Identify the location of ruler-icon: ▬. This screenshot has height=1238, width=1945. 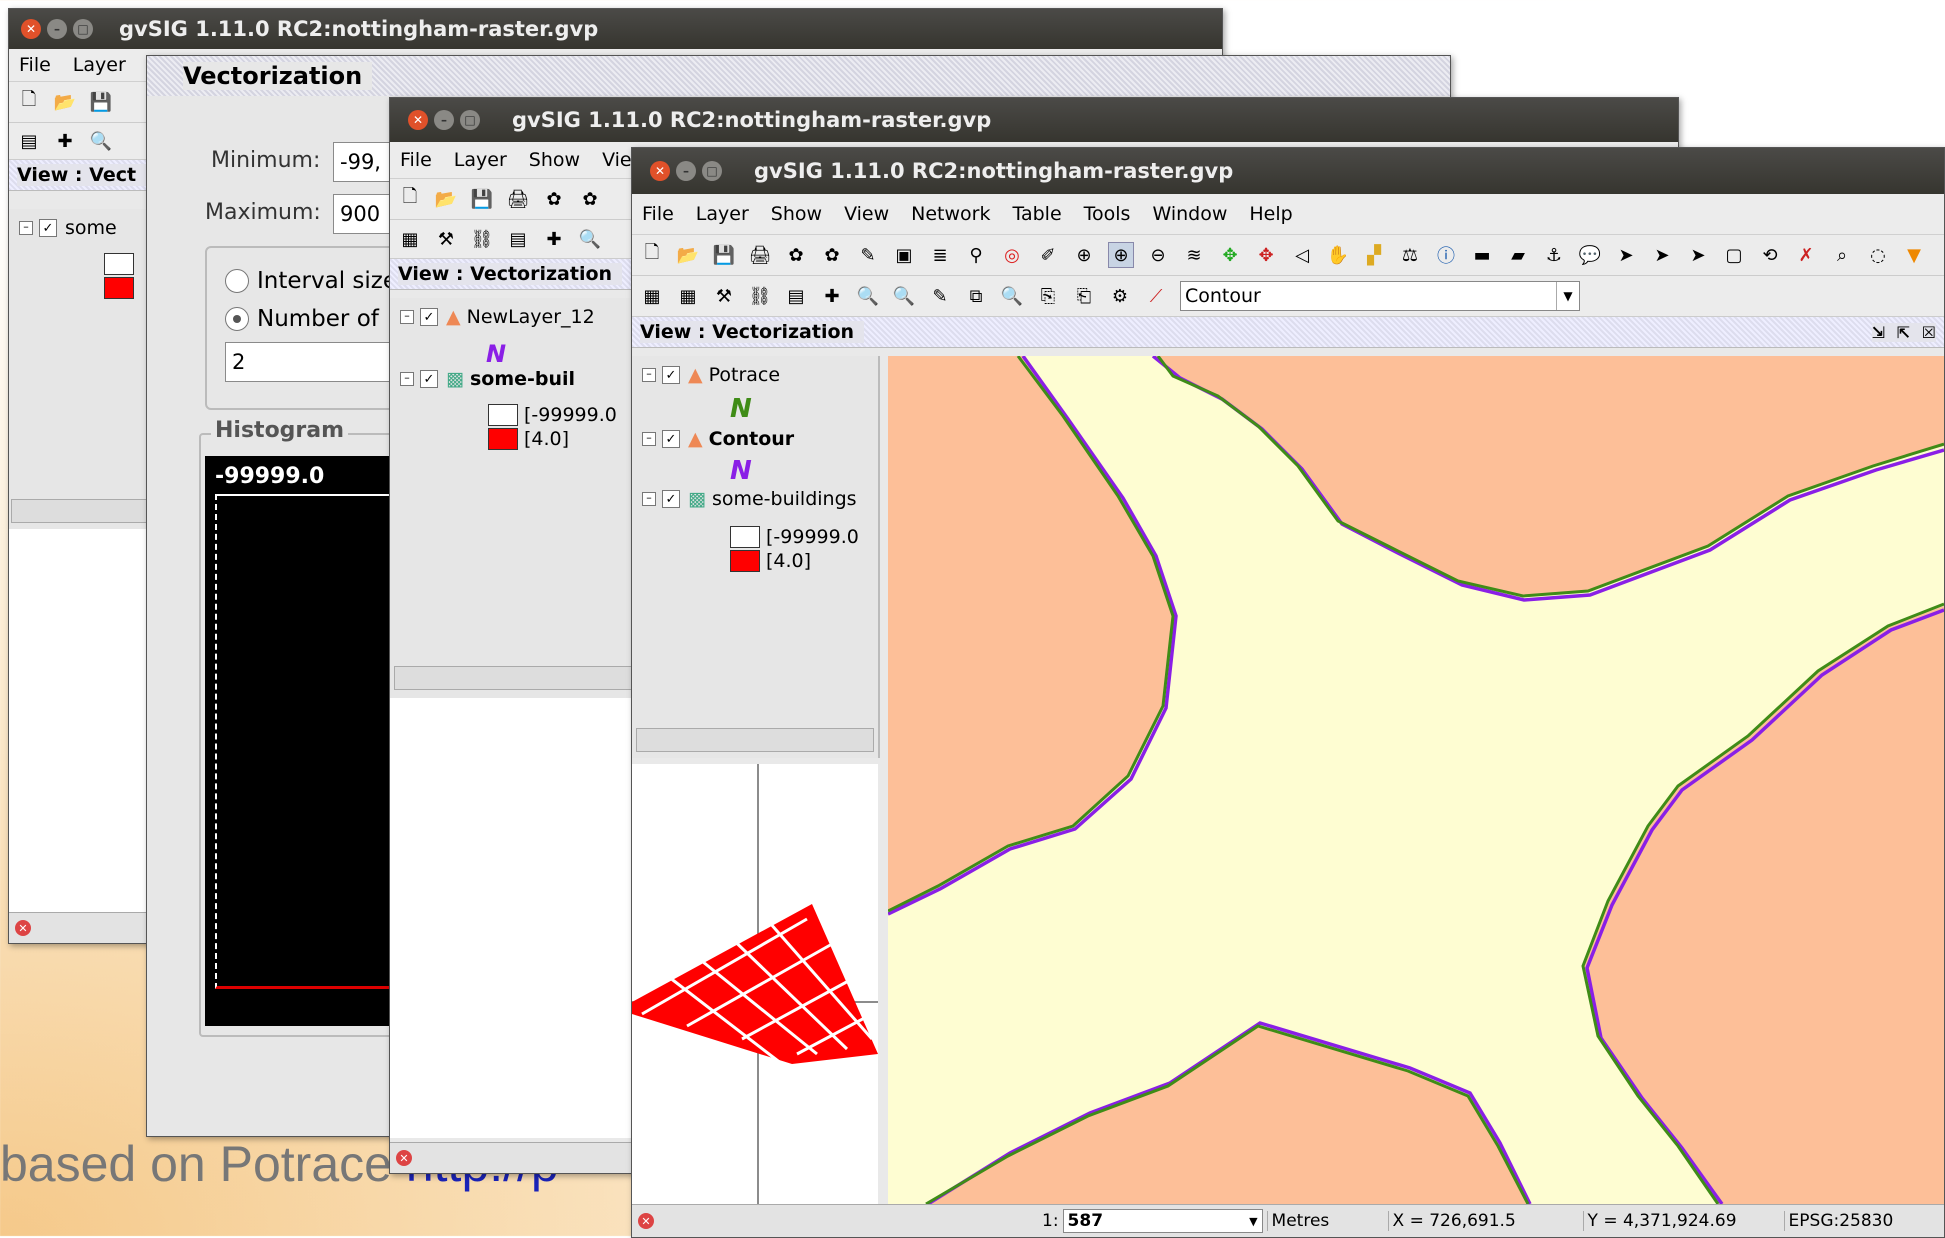
(1482, 255).